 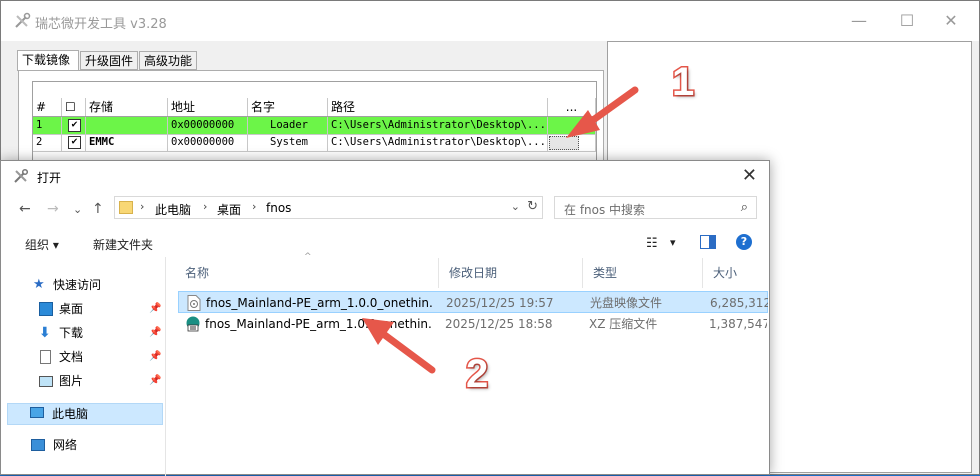 I want to click on dialog-title-bar: 打开 ✕, so click(x=385, y=176).